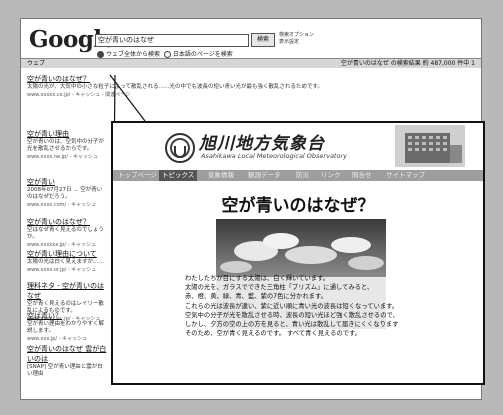  What do you see at coordinates (292, 315) in the screenshot?
I see `article-line: 空気中の分子が光を散乱させる時、波長の短い光ほど強く散乱させるので、` at bounding box center [292, 315].